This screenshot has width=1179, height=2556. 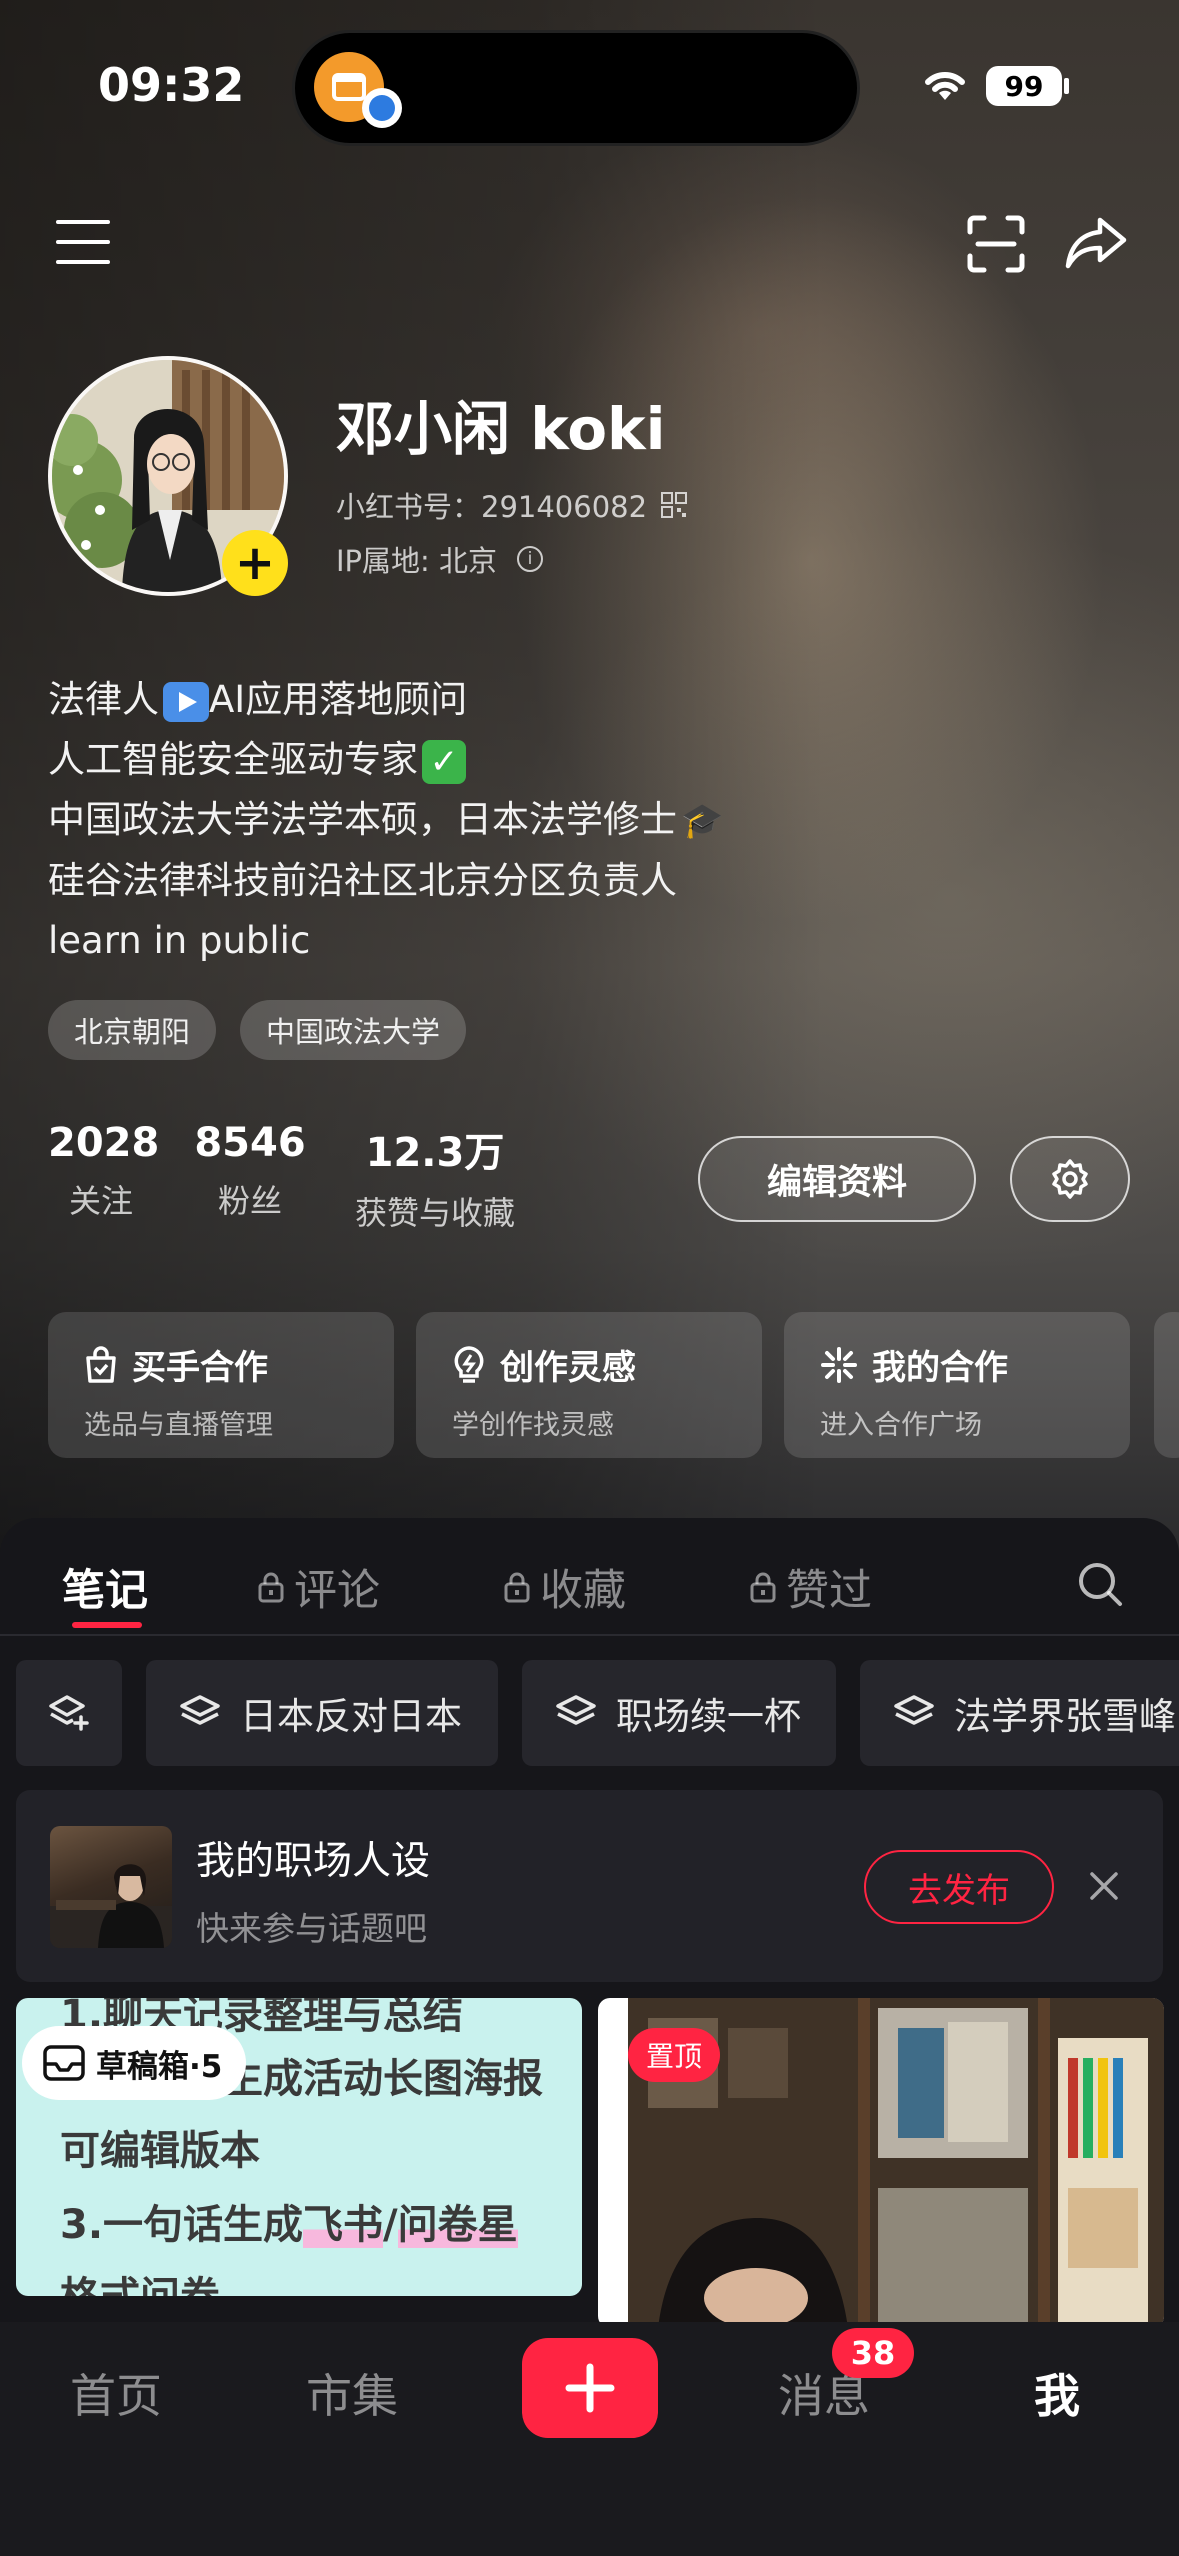 I want to click on card-buyer-cooperation: 买手合作 选品与直播管理, so click(x=221, y=1385).